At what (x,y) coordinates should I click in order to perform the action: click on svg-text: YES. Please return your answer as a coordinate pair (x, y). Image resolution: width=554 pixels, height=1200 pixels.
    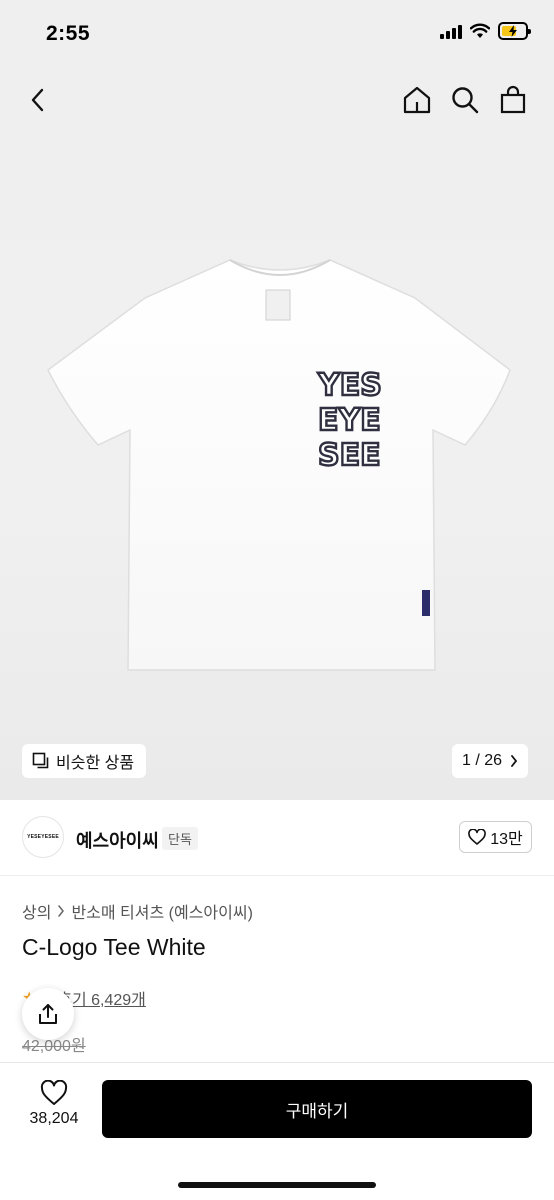
    Looking at the image, I should click on (349, 385).